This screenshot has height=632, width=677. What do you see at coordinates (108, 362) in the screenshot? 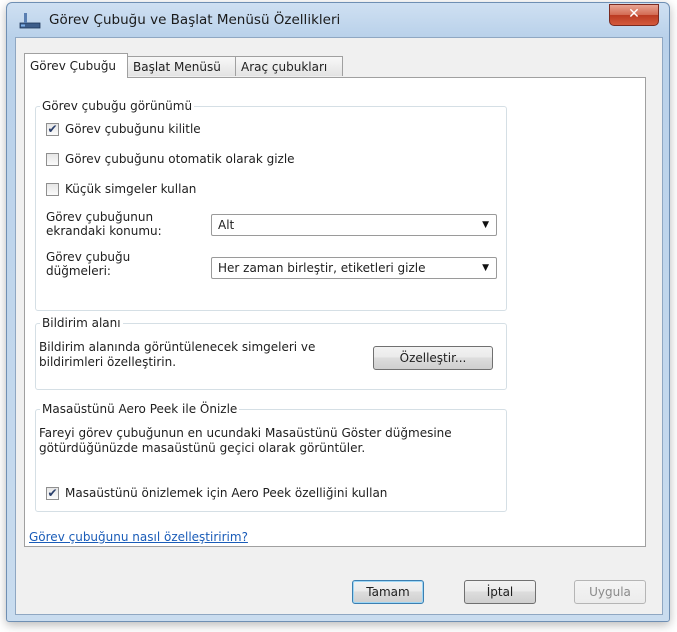
I see `notification-text-line2: bildirimleri özelleştirin.` at bounding box center [108, 362].